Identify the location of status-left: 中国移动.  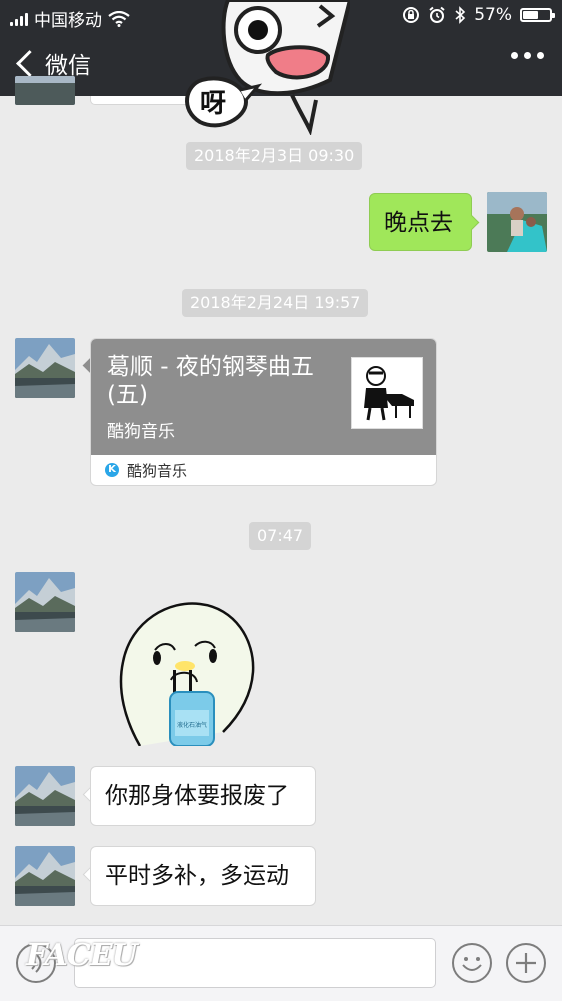
(70, 18).